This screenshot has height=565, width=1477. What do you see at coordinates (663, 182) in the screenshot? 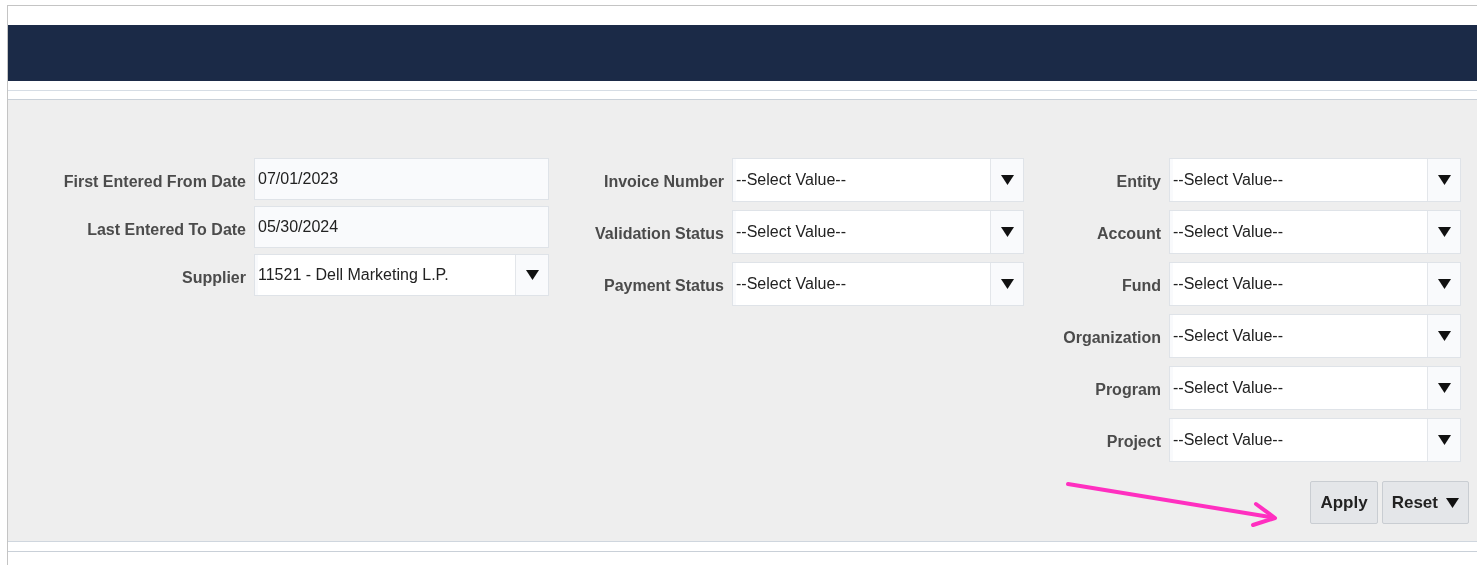
I see `field-label: Invoice Number` at bounding box center [663, 182].